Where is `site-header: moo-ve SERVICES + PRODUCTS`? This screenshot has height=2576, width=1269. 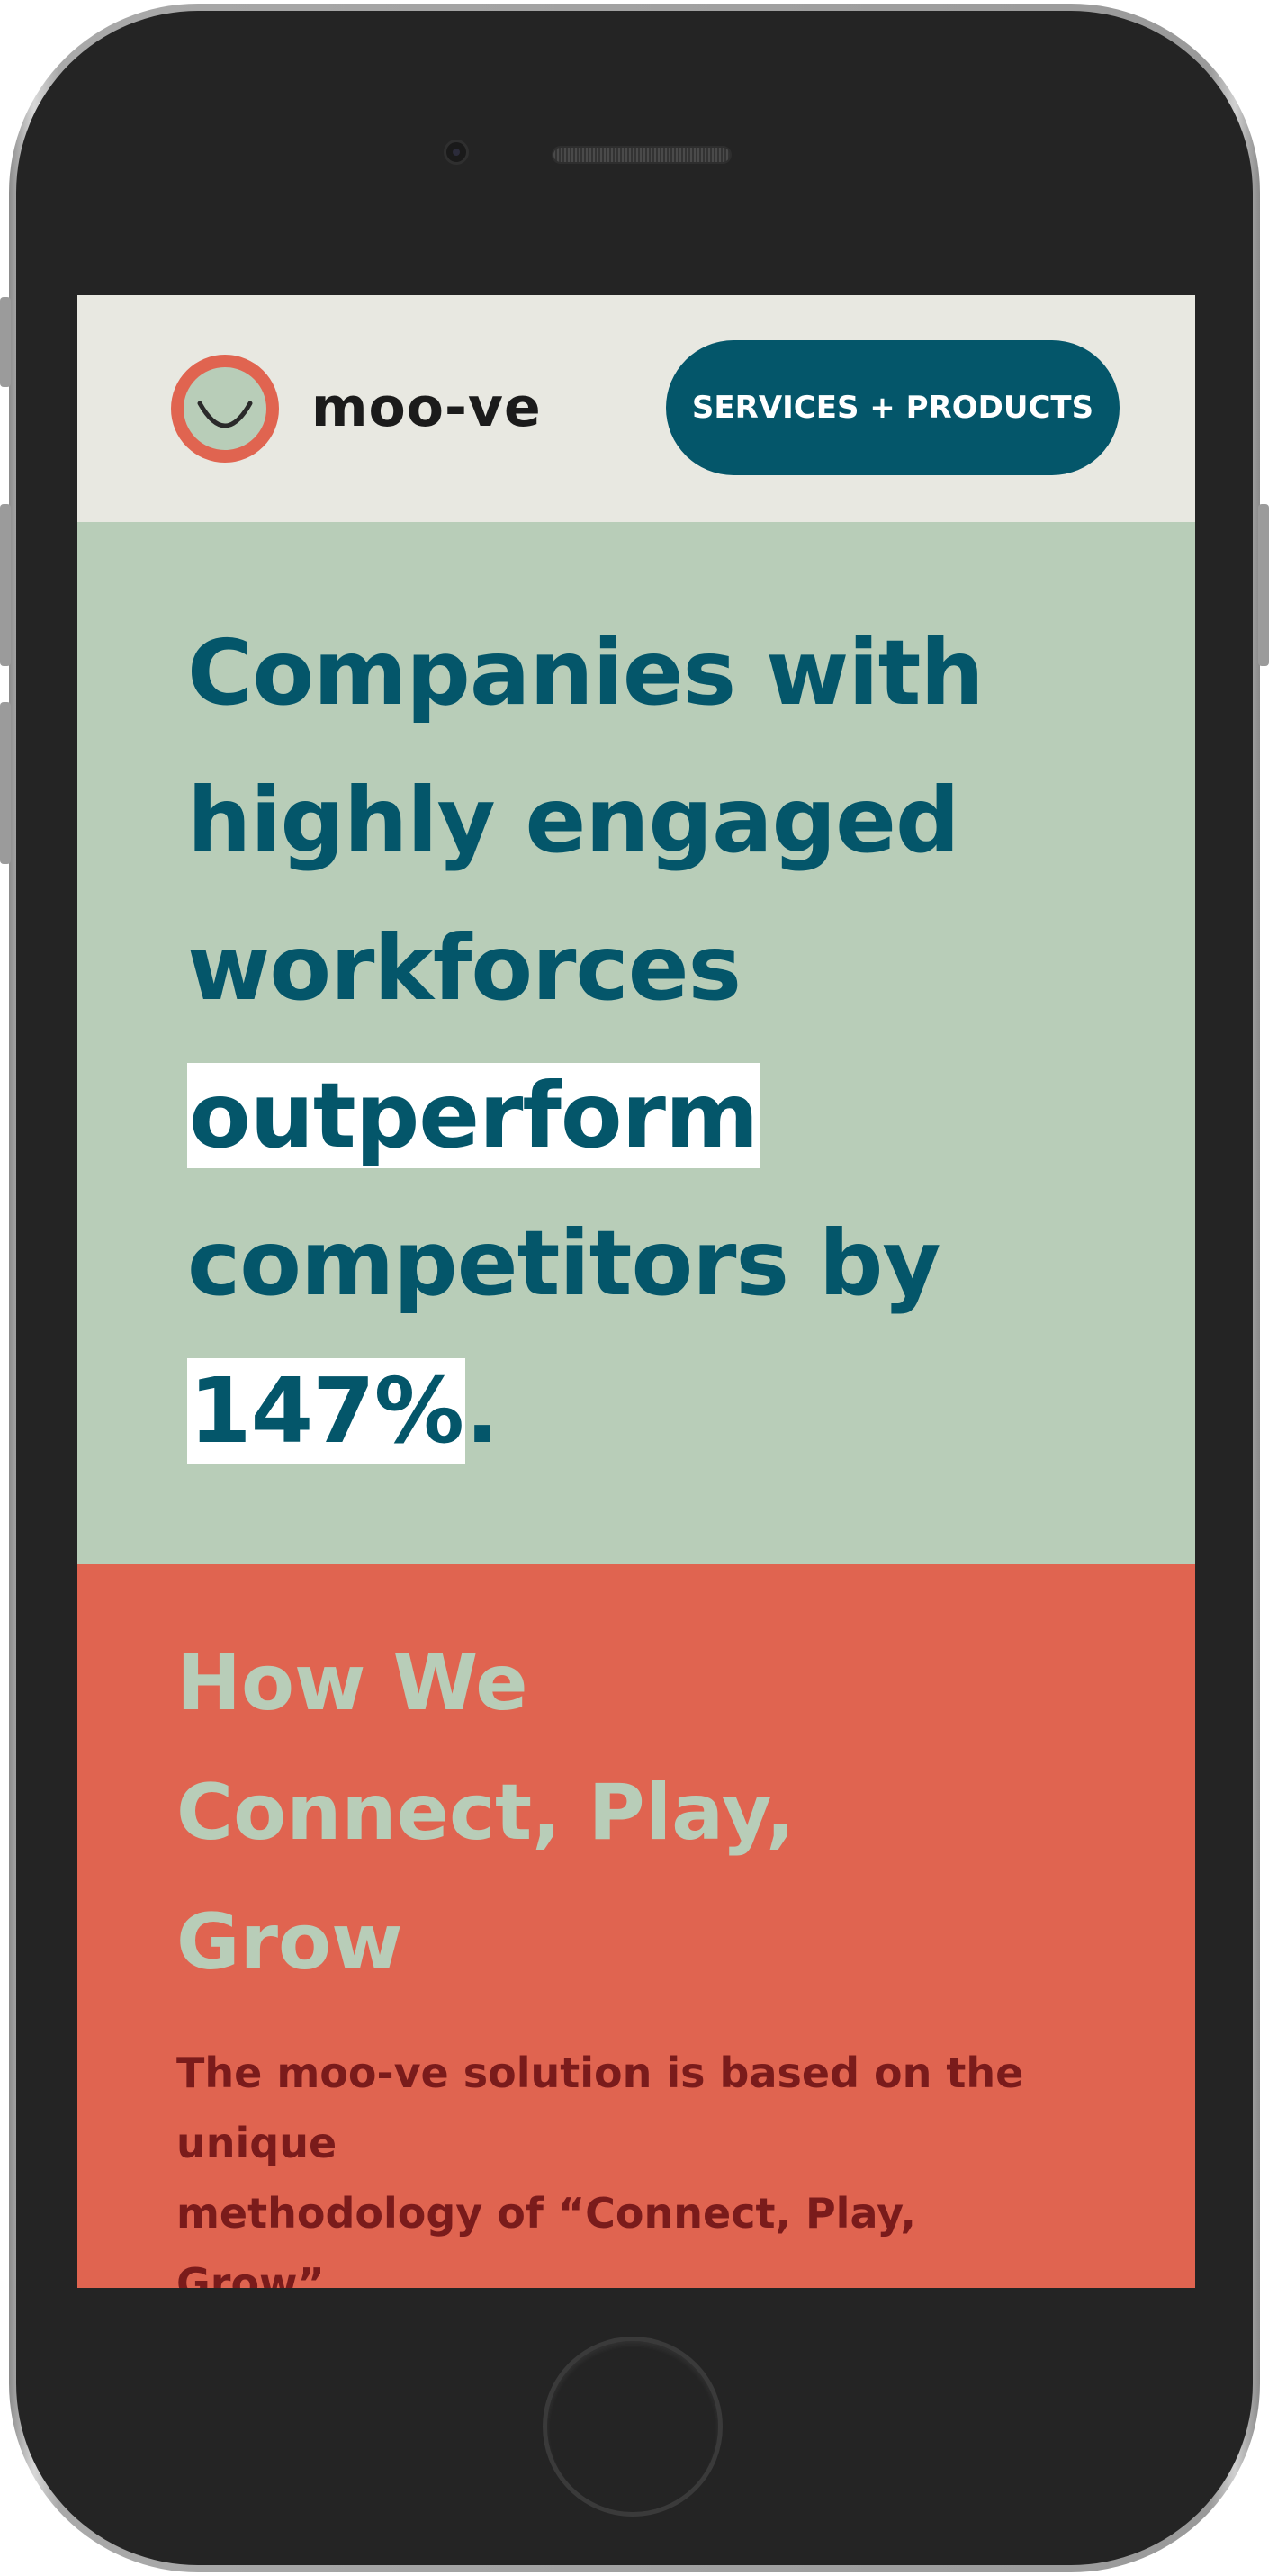 site-header: moo-ve SERVICES + PRODUCTS is located at coordinates (636, 408).